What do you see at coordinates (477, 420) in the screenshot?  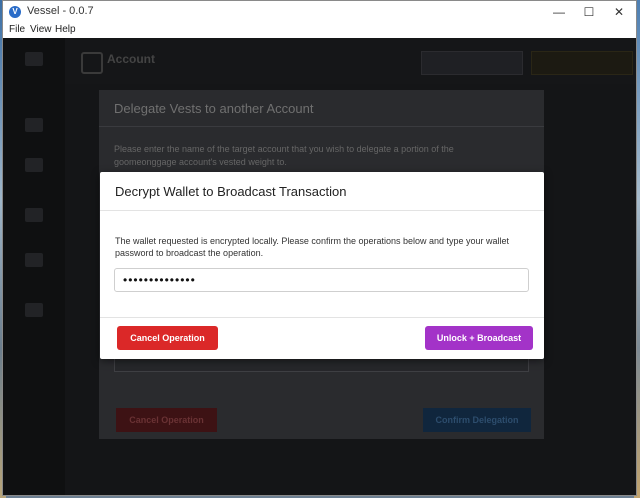 I see `confirm-delegation-button: Confirm Delegation` at bounding box center [477, 420].